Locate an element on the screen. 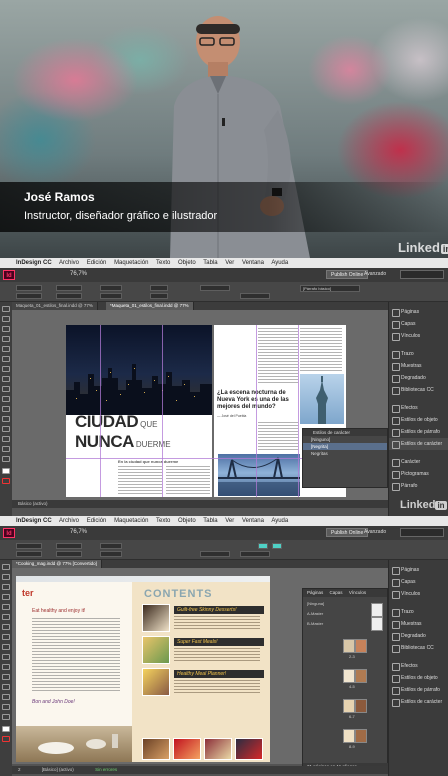 The image size is (448, 776). tab-document-cooking: *Cooking_mag.indd @ 77% [Convertido] is located at coordinates (57, 564).